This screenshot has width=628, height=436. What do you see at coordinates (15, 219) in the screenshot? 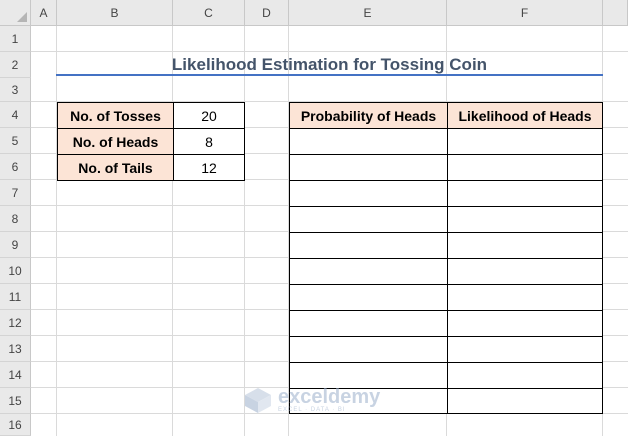
I see `row-header-8: 8` at bounding box center [15, 219].